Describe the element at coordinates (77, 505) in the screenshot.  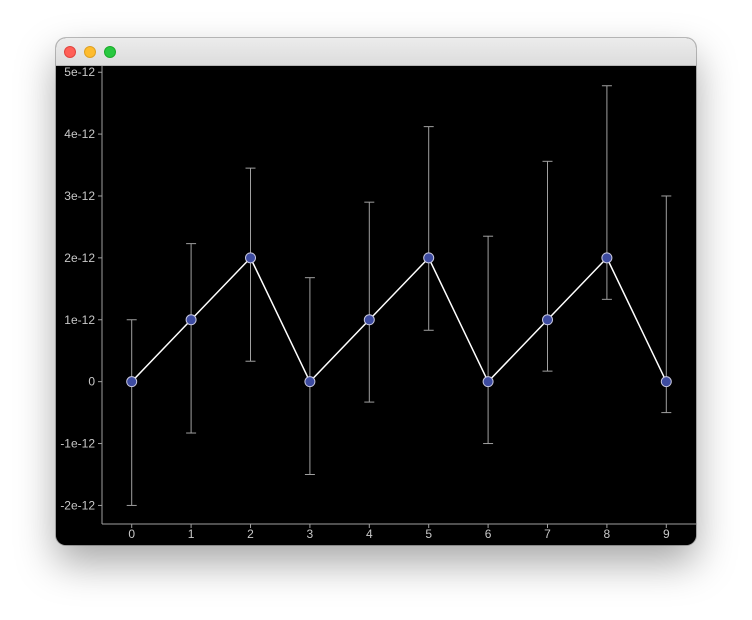
I see `y-tick-label: -2e-12` at that location.